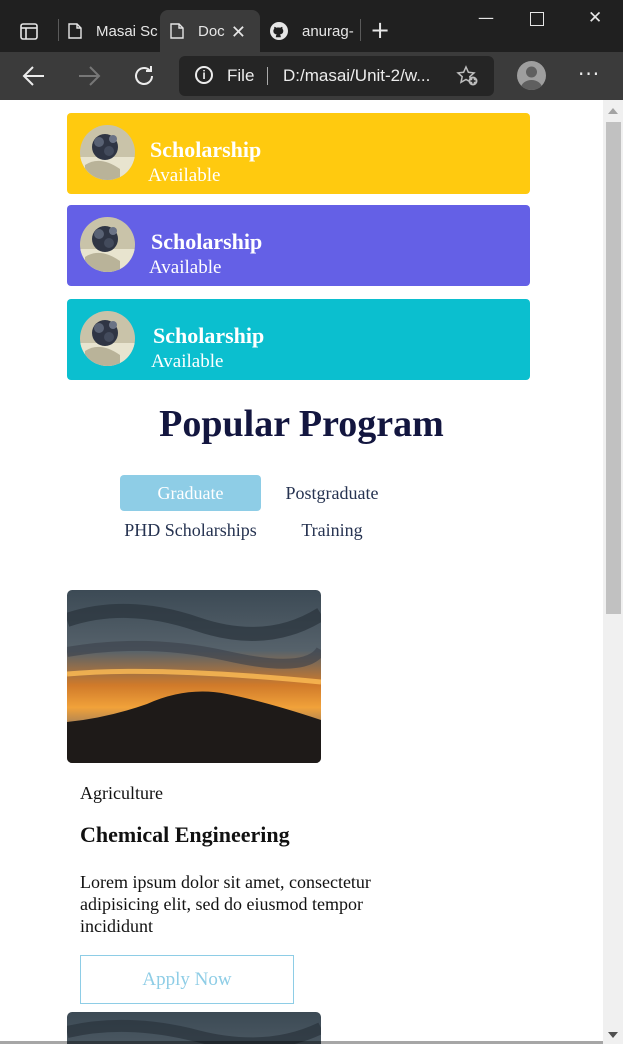 This screenshot has width=623, height=1044. What do you see at coordinates (537, 19) in the screenshot?
I see `maximize-button` at bounding box center [537, 19].